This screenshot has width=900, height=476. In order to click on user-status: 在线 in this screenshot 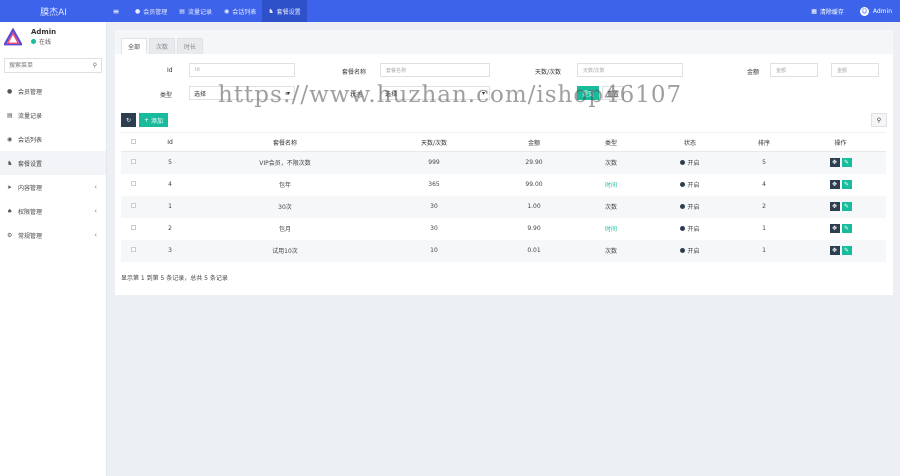, I will do `click(43, 41)`.